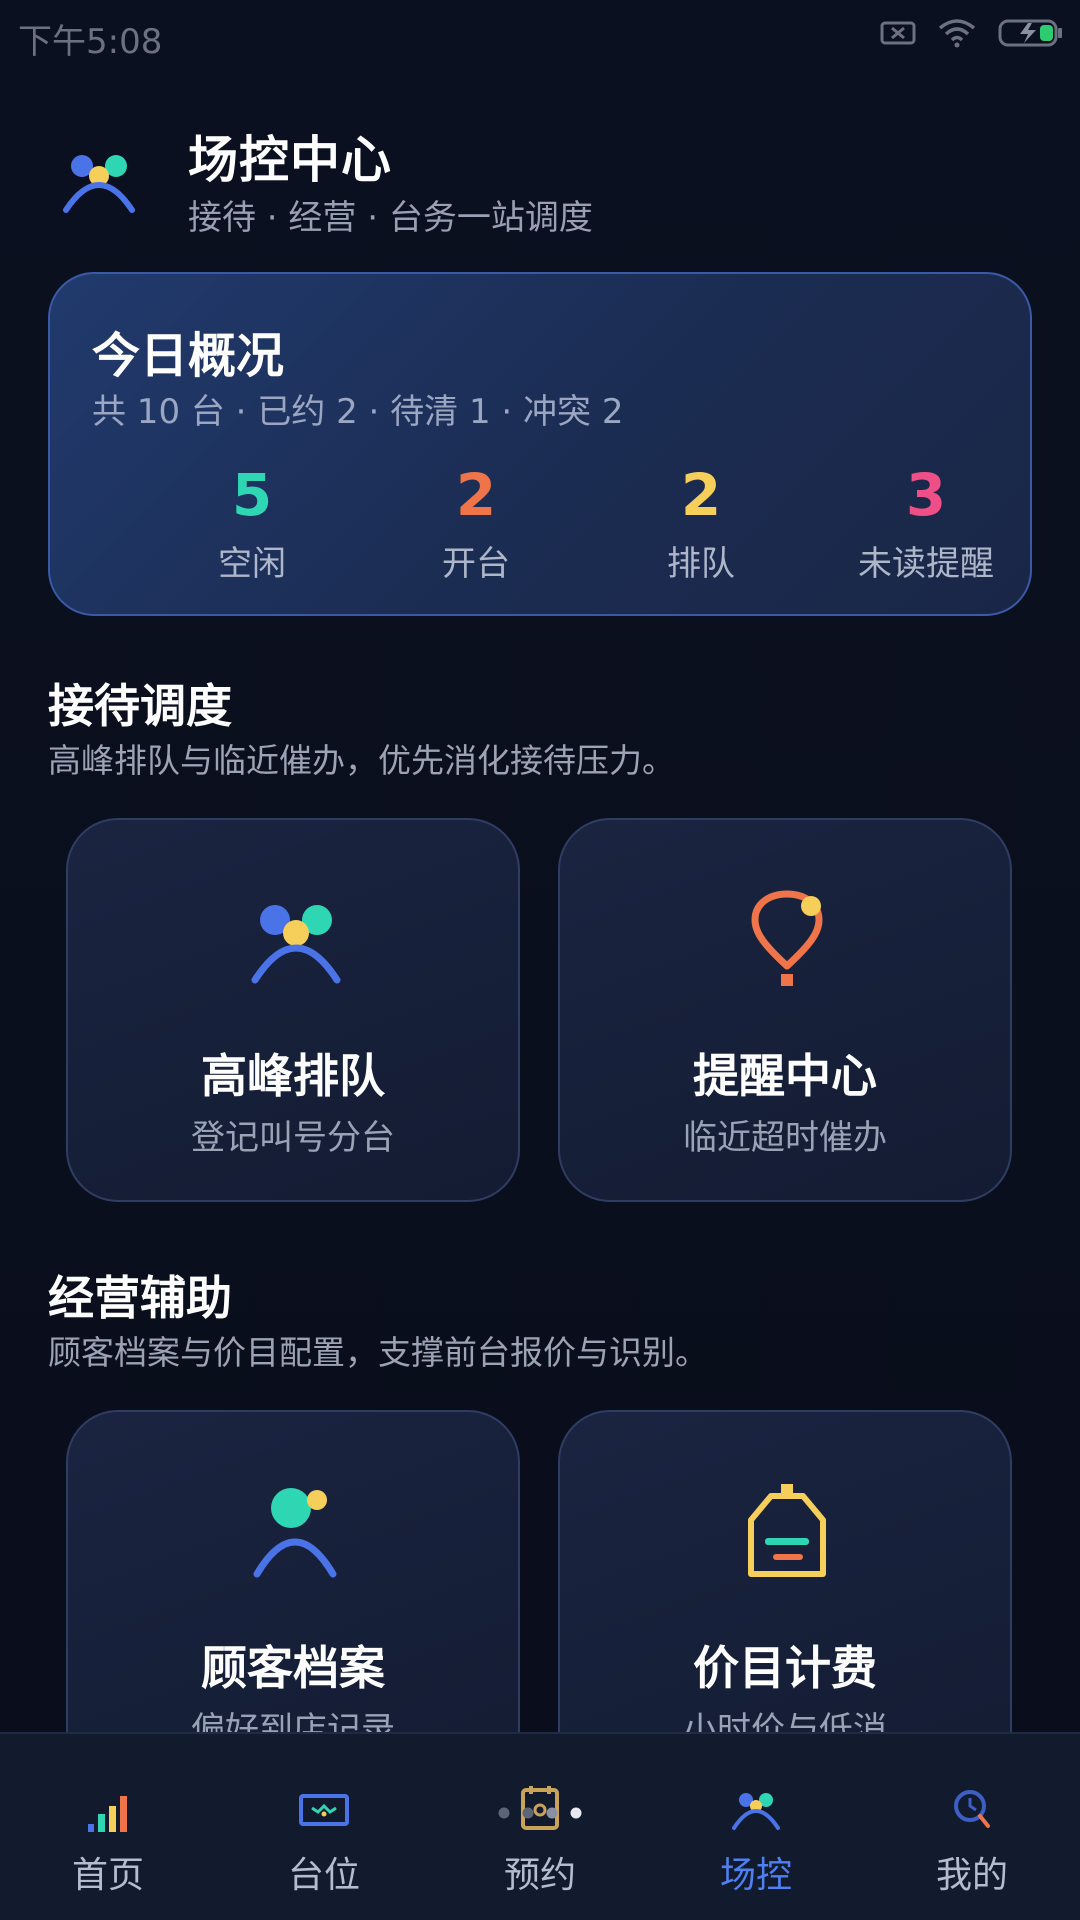  What do you see at coordinates (898, 33) in the screenshot?
I see `sim-x-icon` at bounding box center [898, 33].